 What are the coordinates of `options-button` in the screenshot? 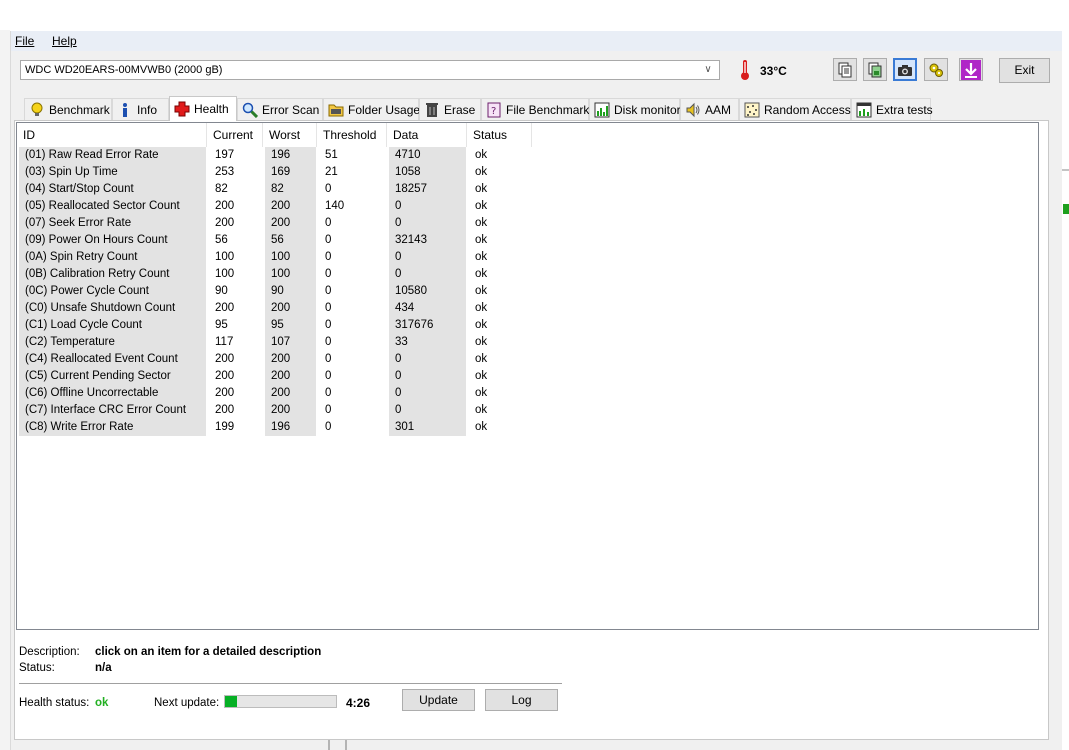 It's located at (936, 69).